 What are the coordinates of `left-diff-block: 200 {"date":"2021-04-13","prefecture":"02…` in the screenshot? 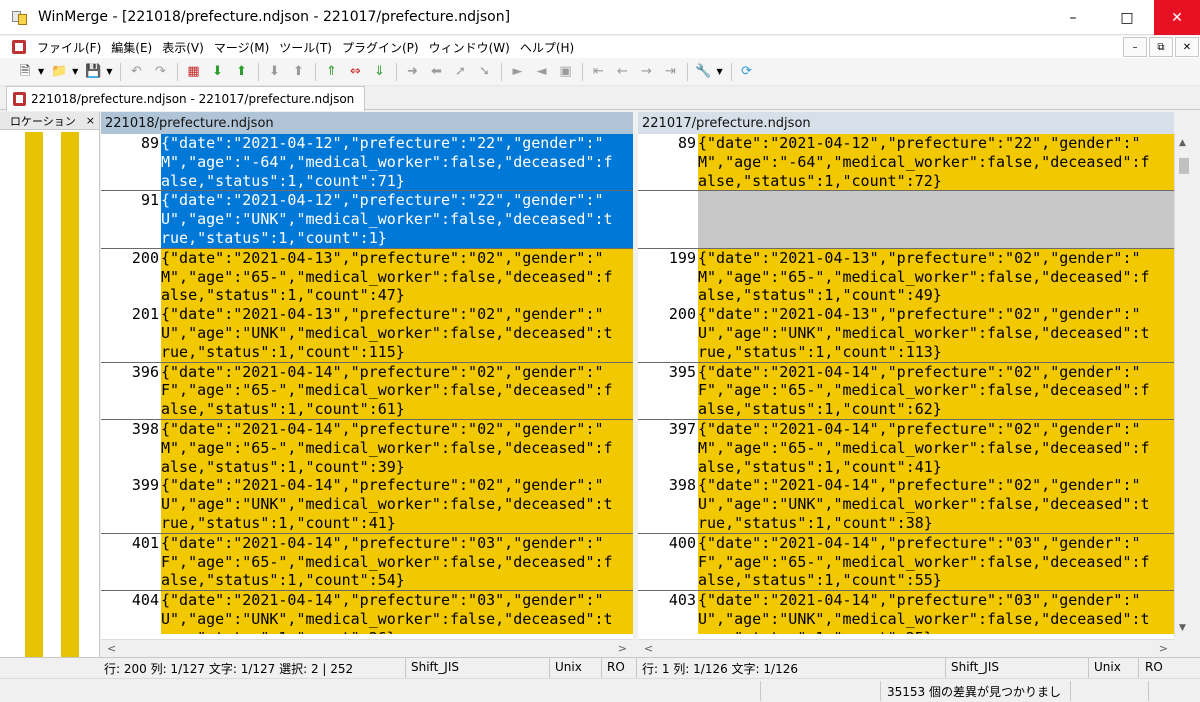 It's located at (367, 305).